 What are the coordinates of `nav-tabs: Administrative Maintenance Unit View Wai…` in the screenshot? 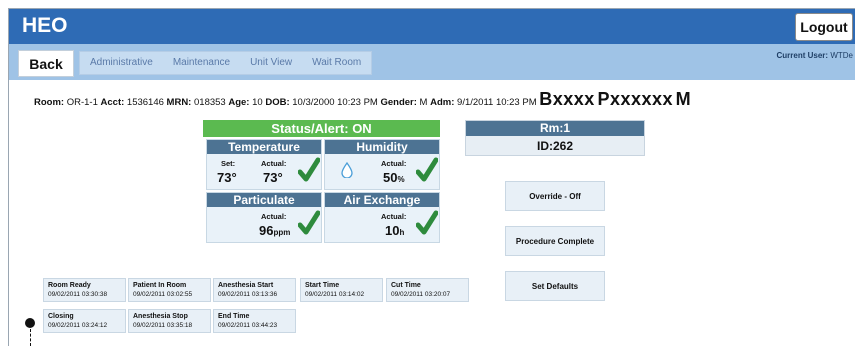 It's located at (226, 63).